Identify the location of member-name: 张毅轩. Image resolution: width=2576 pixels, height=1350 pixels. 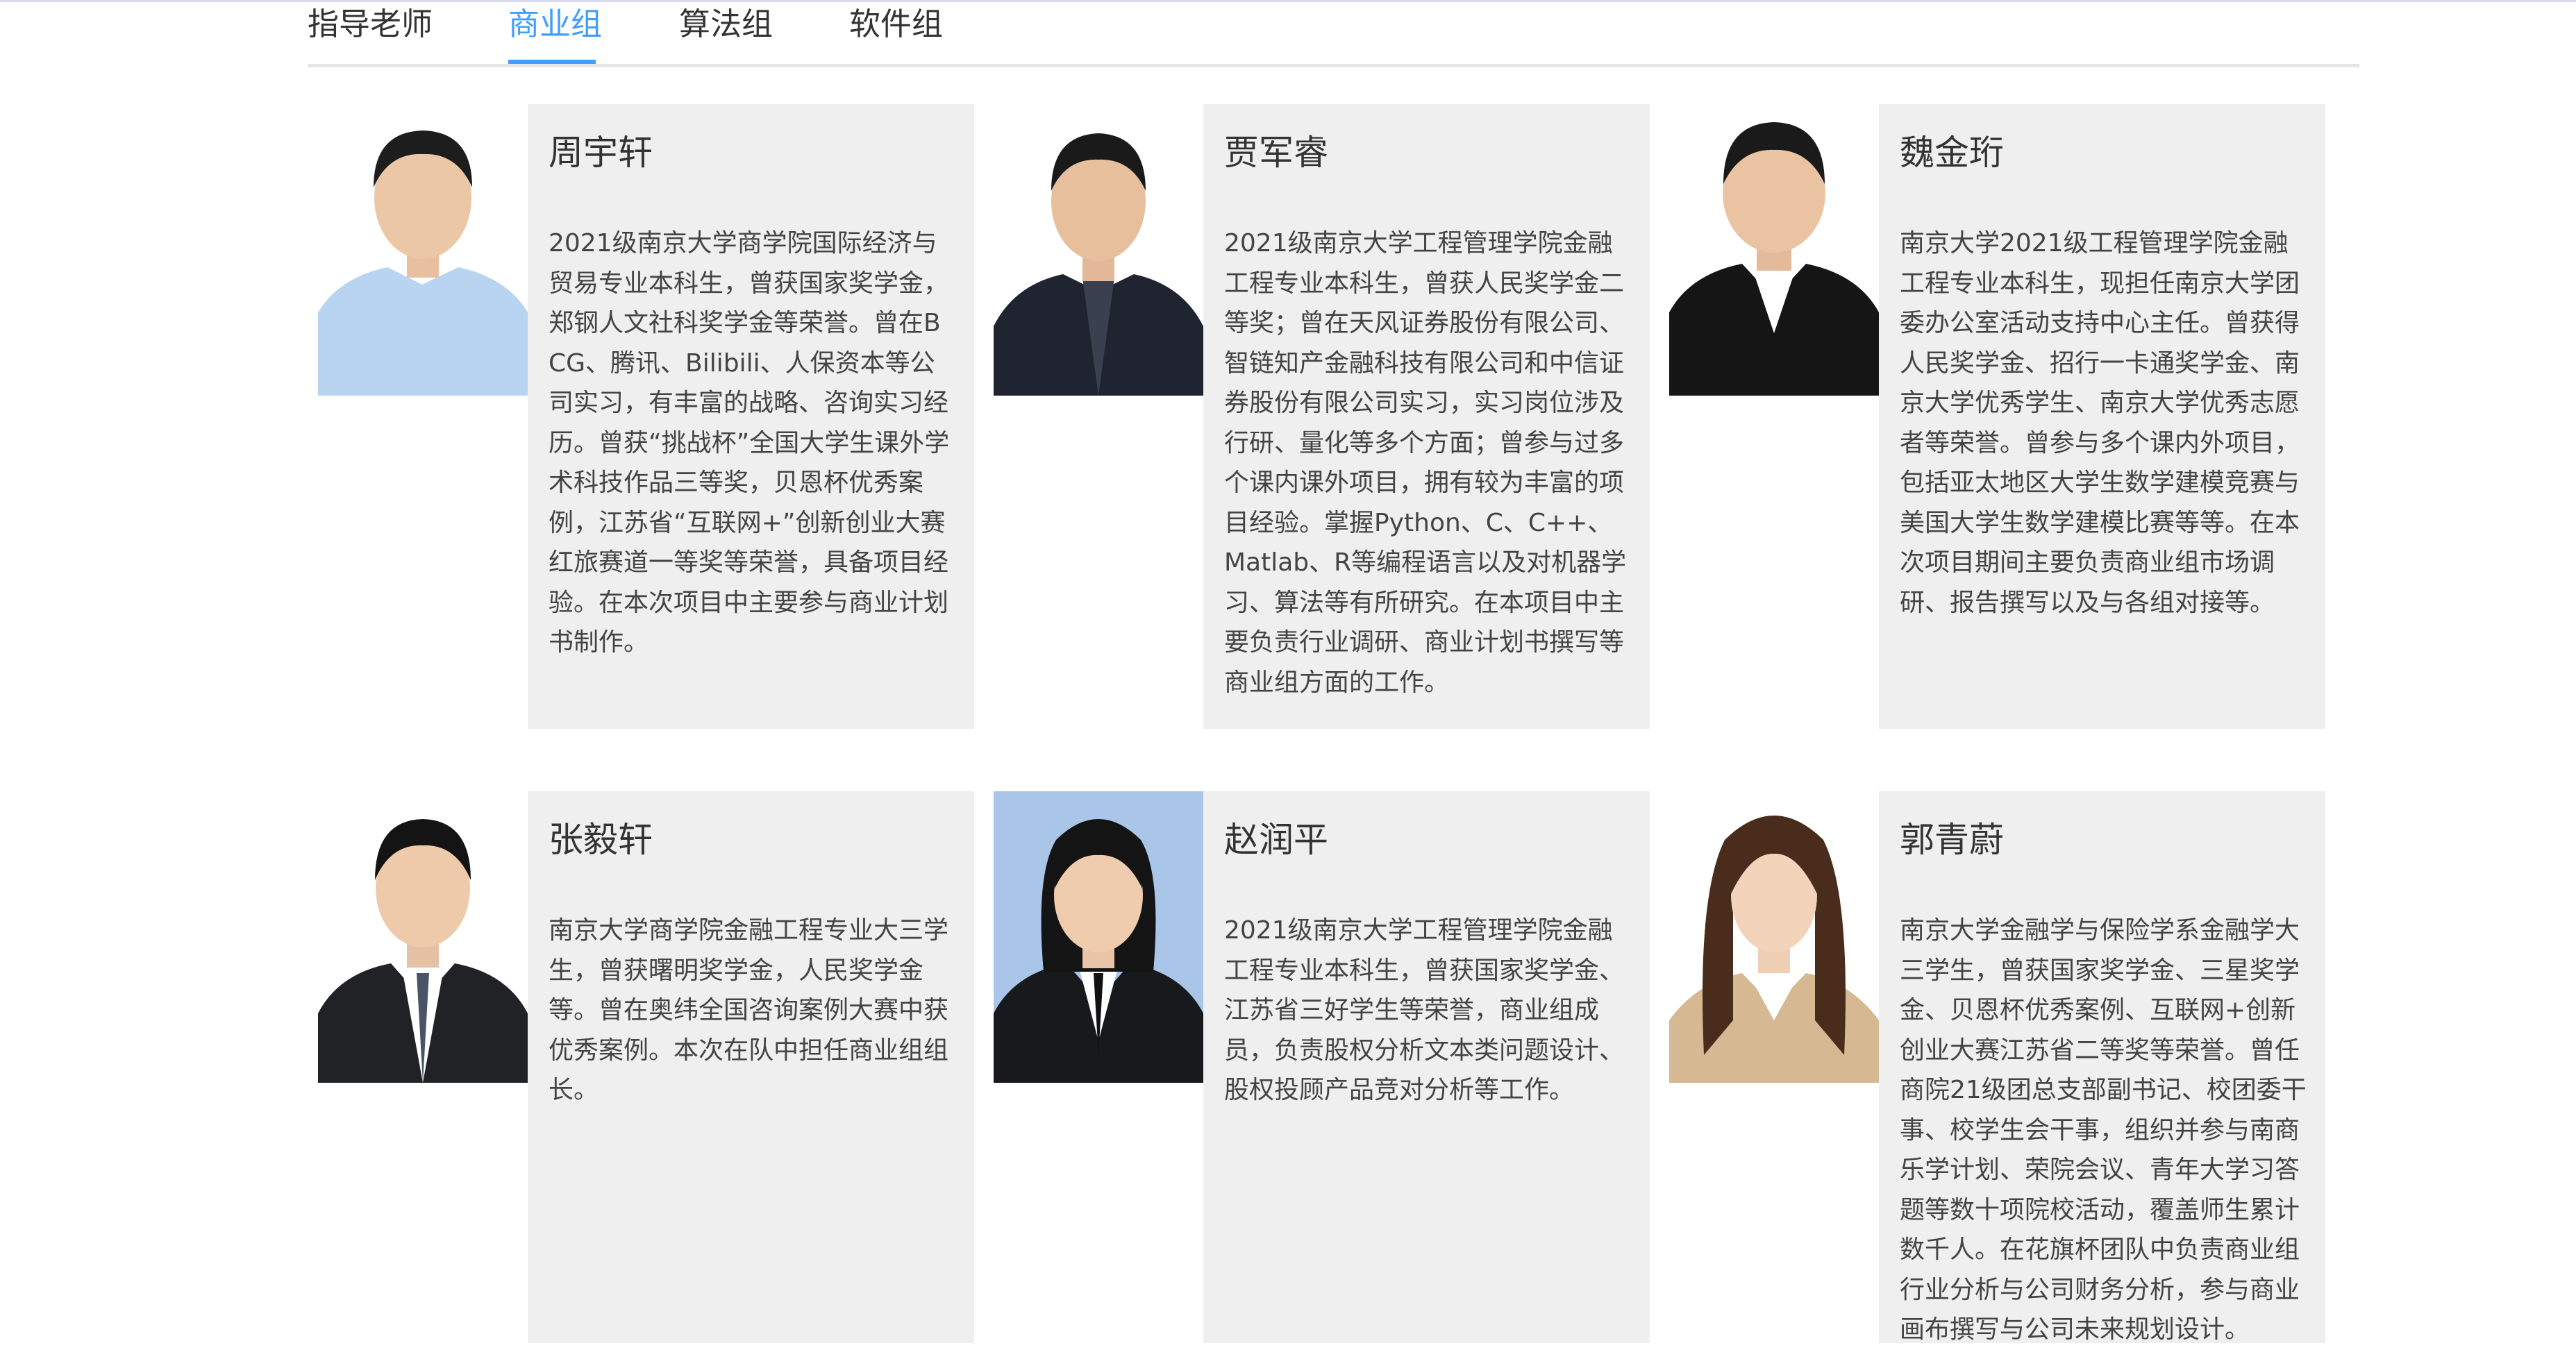
(601, 840).